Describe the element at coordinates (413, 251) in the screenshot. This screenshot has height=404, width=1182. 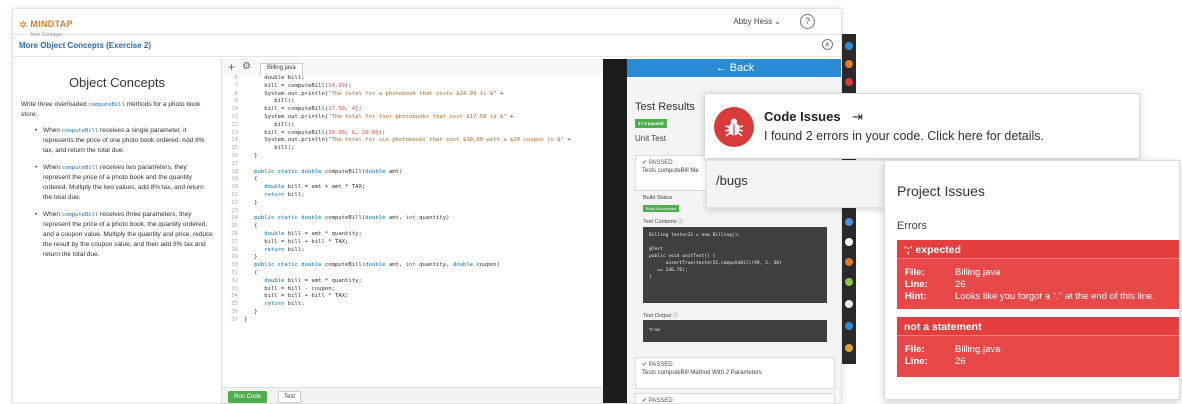
I see `code-line: 28 return bill;` at that location.